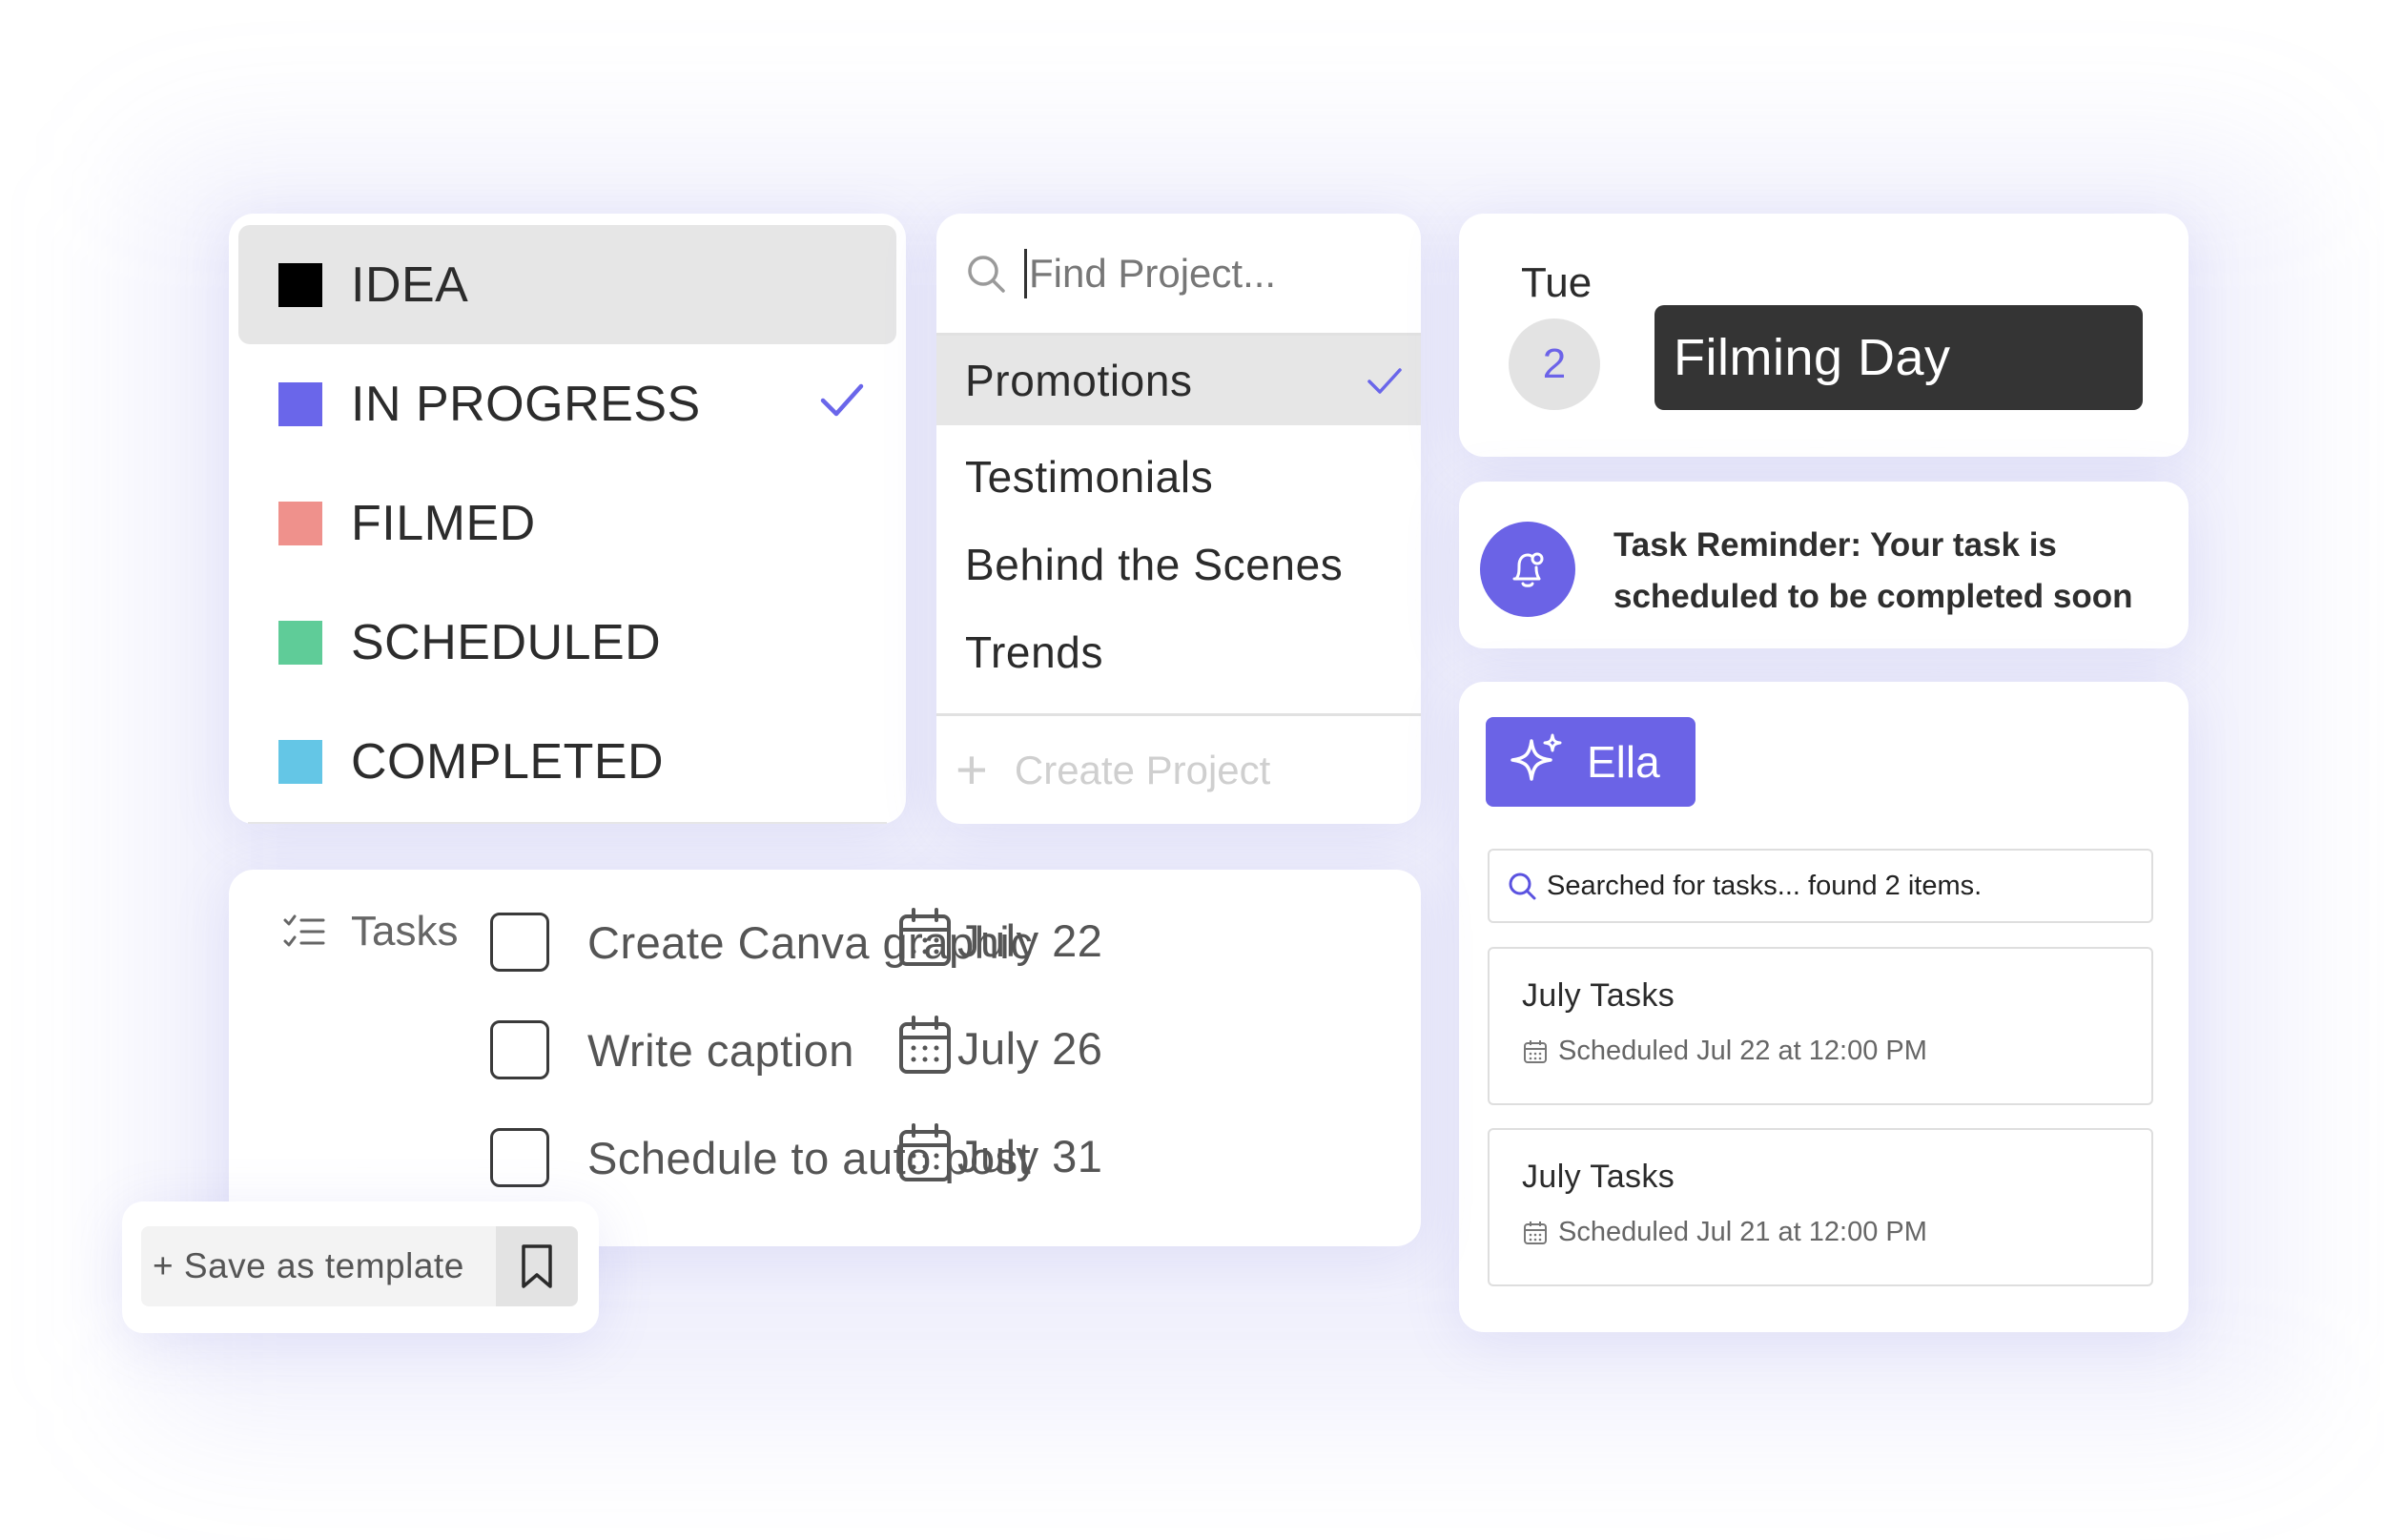 The image size is (2384, 1540). I want to click on project-item-promotions: Promotions, so click(1178, 380).